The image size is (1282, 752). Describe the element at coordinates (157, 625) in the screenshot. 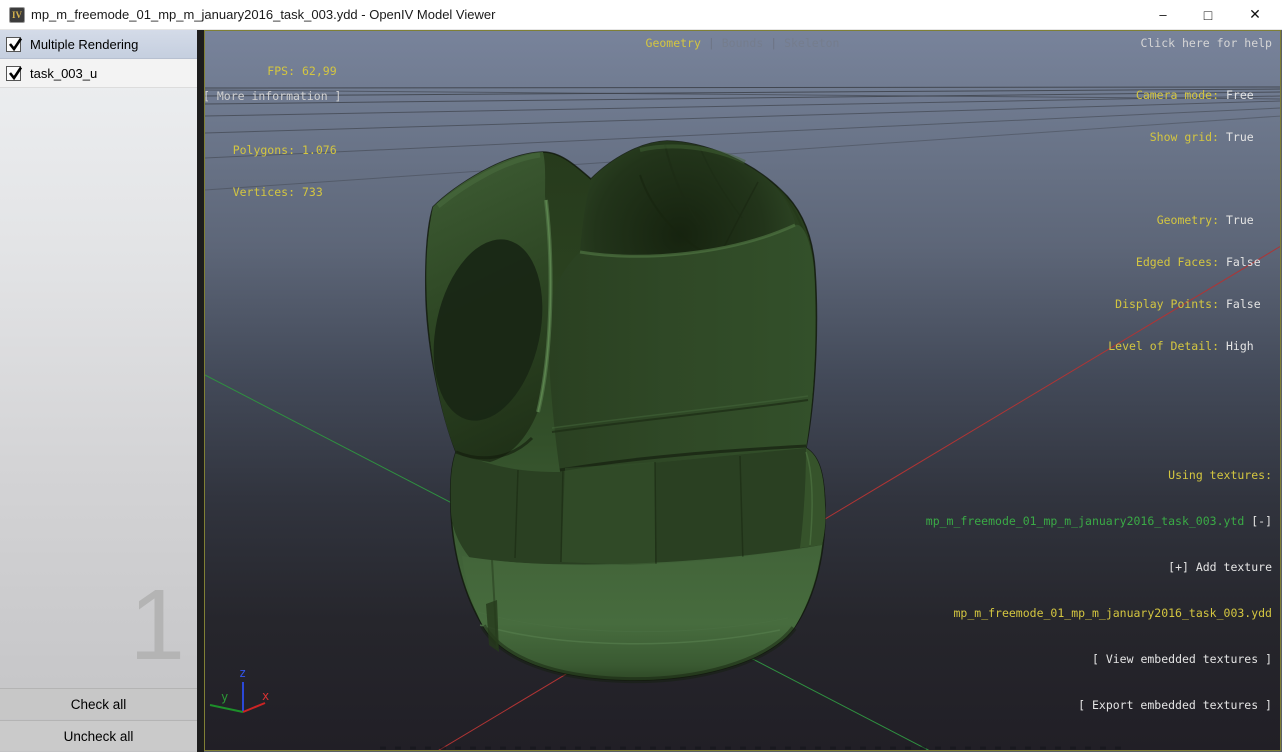

I see `page-number-watermark: 1` at that location.